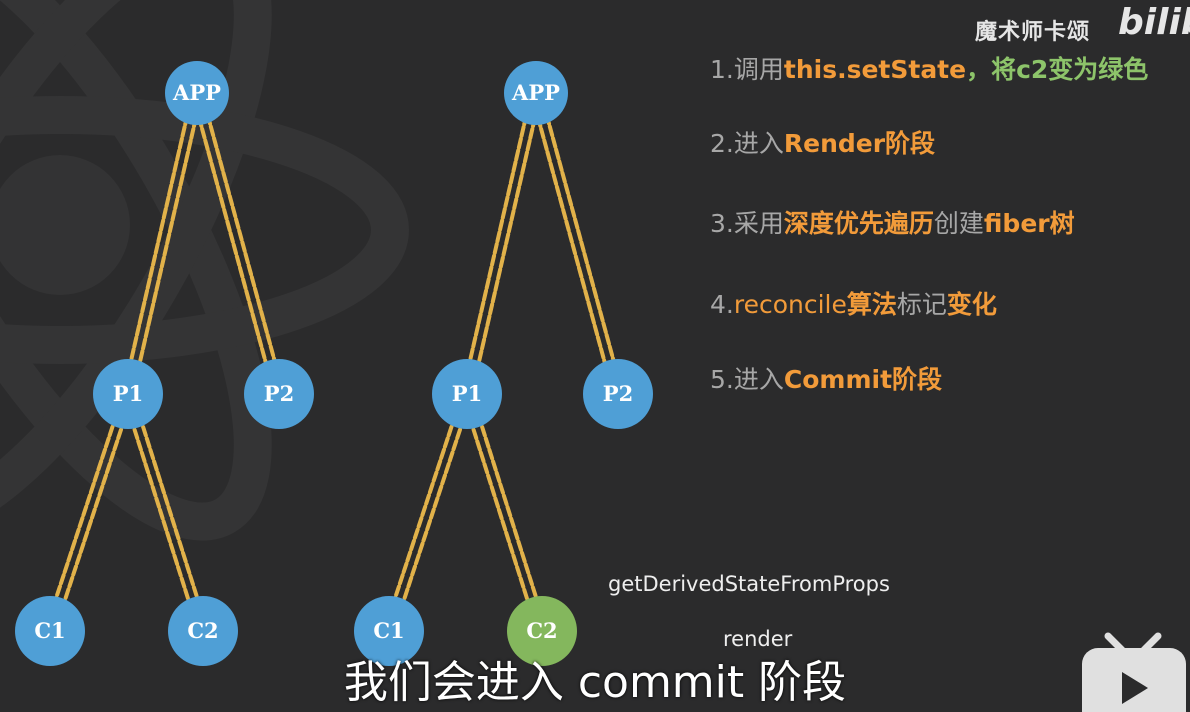  Describe the element at coordinates (871, 304) in the screenshot. I see `step-text: 算法` at that location.